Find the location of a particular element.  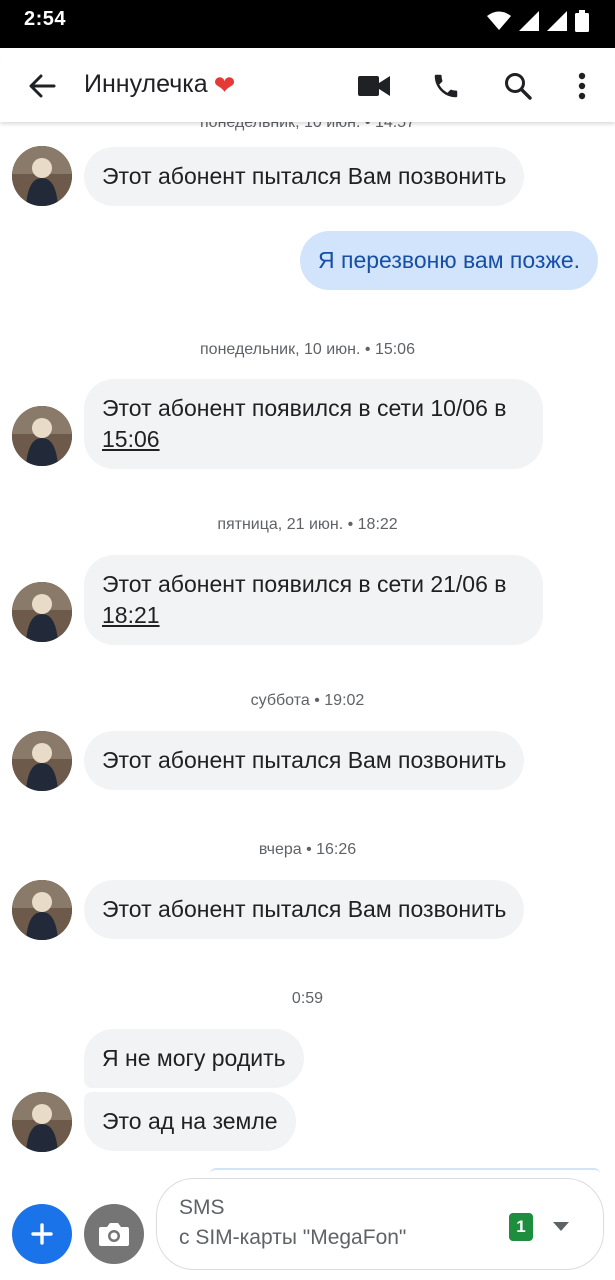

message-bubble-incoming: Я не могу родить is located at coordinates (194, 1058).